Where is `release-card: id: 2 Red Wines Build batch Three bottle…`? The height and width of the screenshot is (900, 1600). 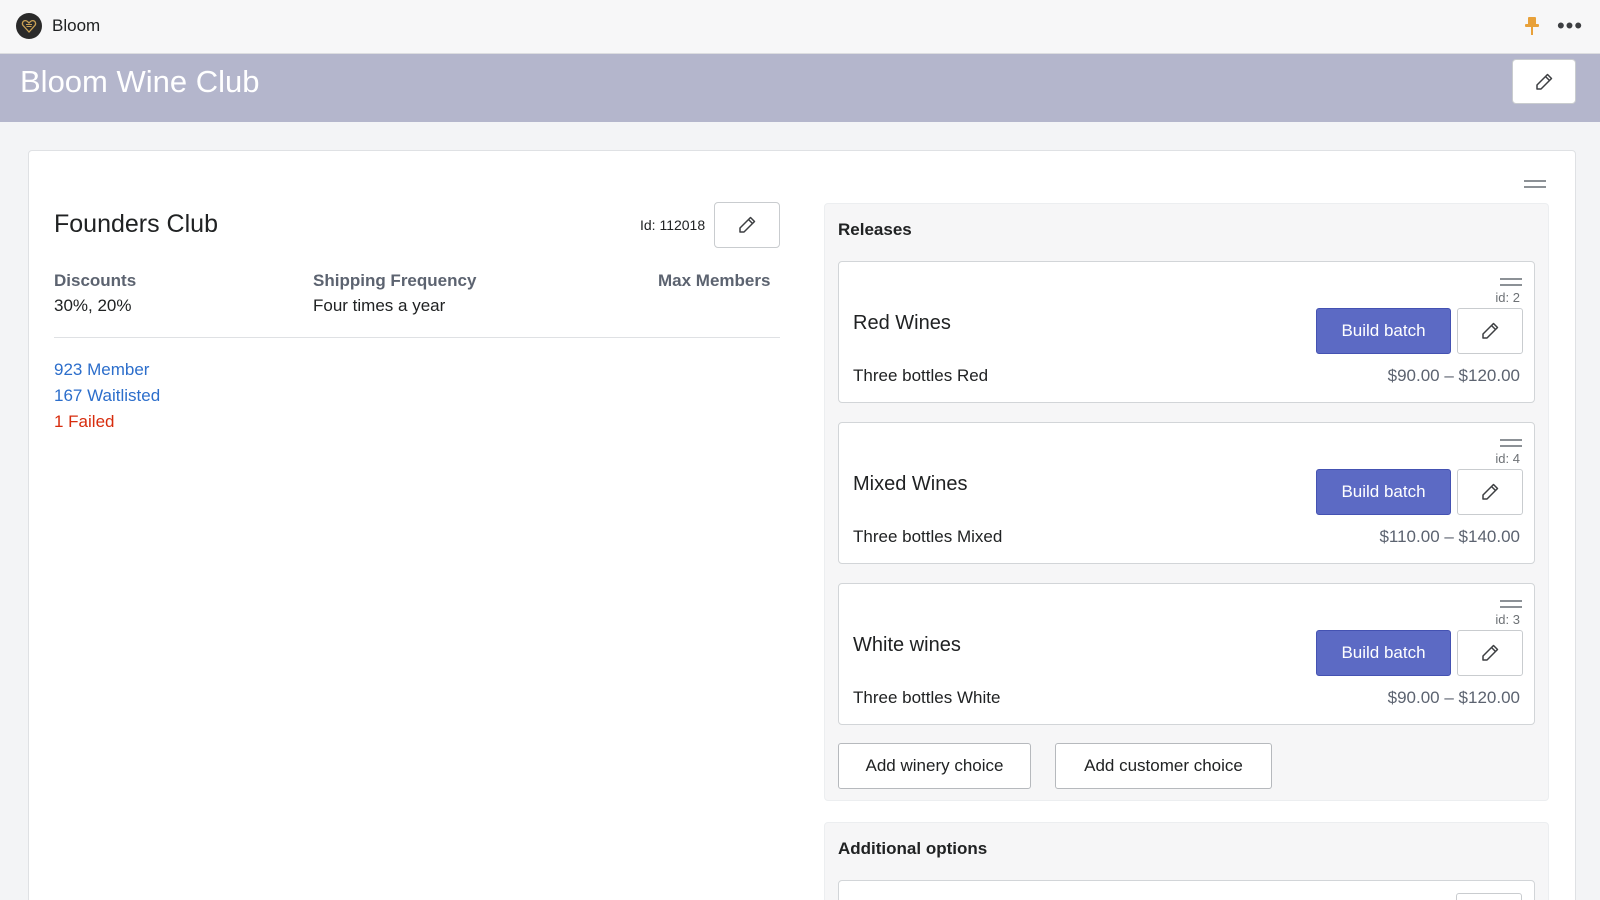
release-card: id: 2 Red Wines Build batch Three bottle… is located at coordinates (1186, 332).